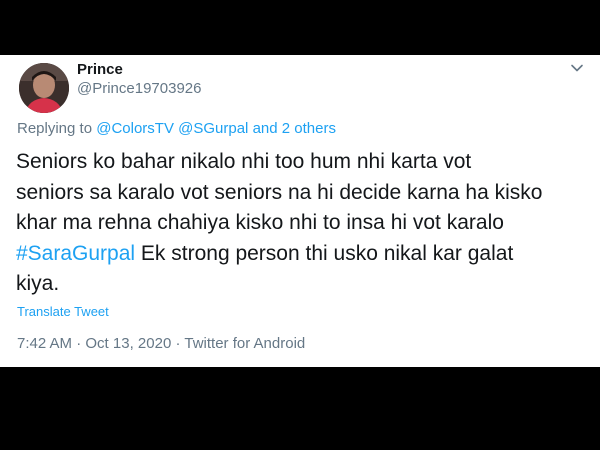 The height and width of the screenshot is (450, 600). Describe the element at coordinates (75, 253) in the screenshot. I see `hashtag-link: #SaraGurpal` at that location.